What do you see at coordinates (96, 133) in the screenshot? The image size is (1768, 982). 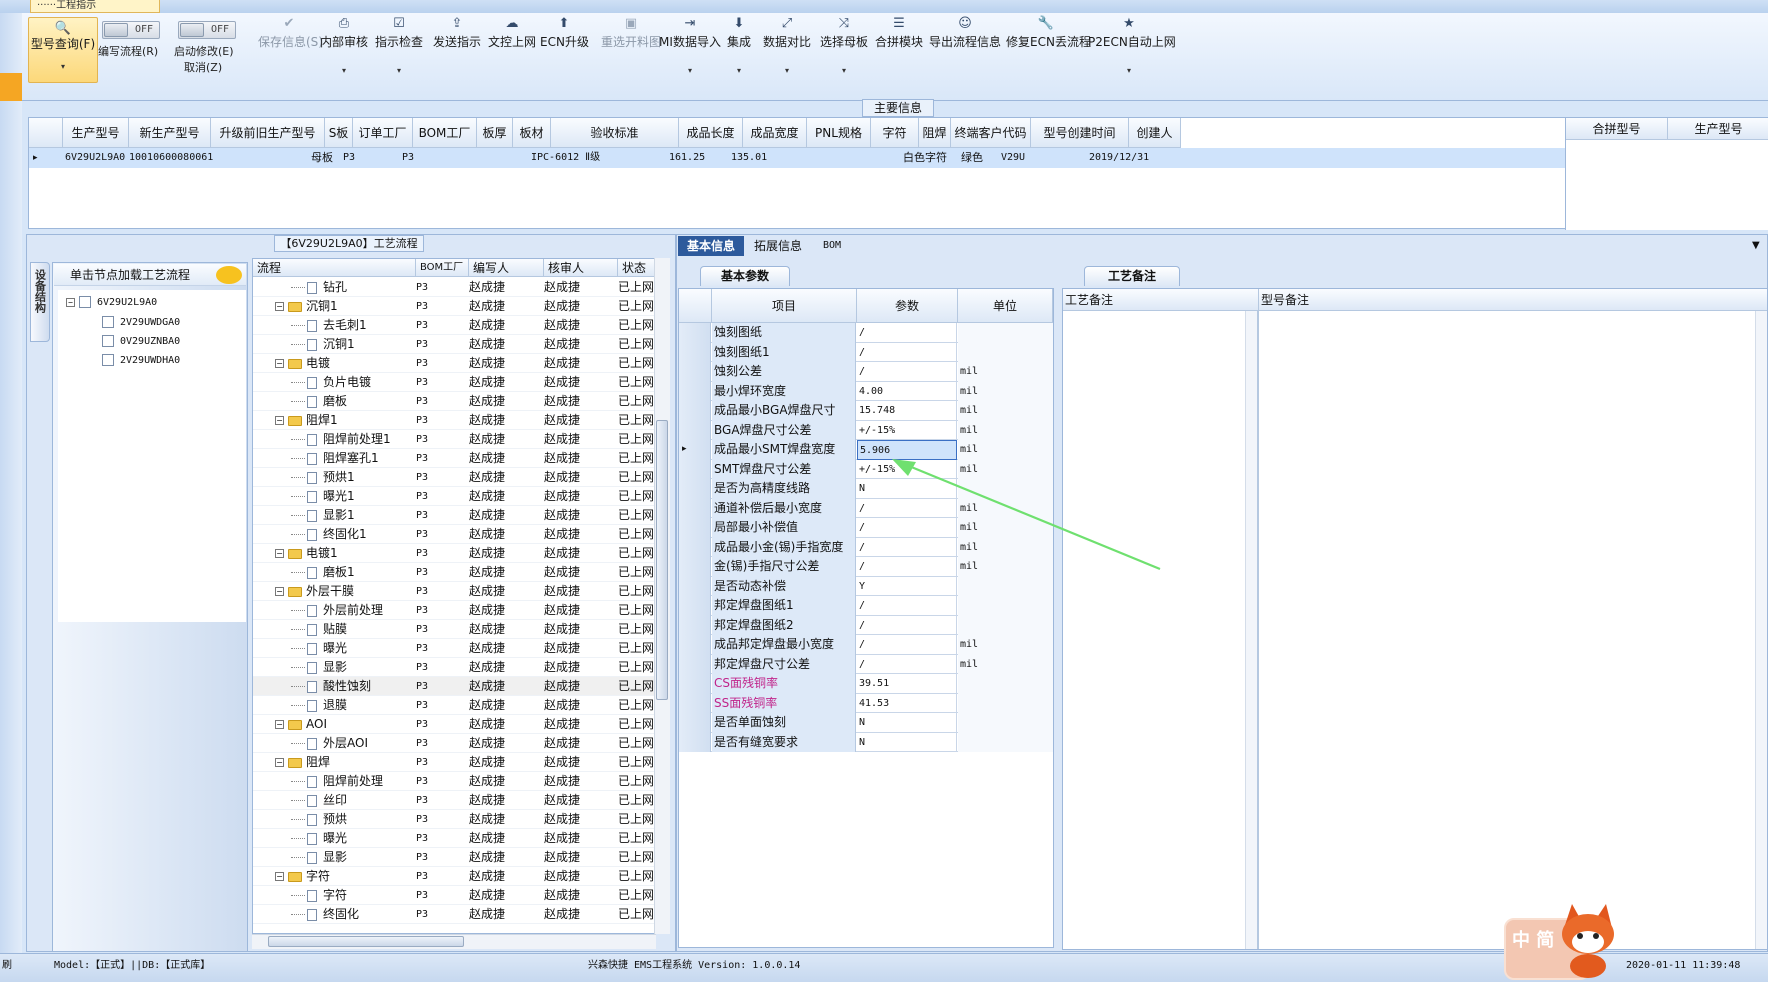 I see `col-header: 生产型号` at bounding box center [96, 133].